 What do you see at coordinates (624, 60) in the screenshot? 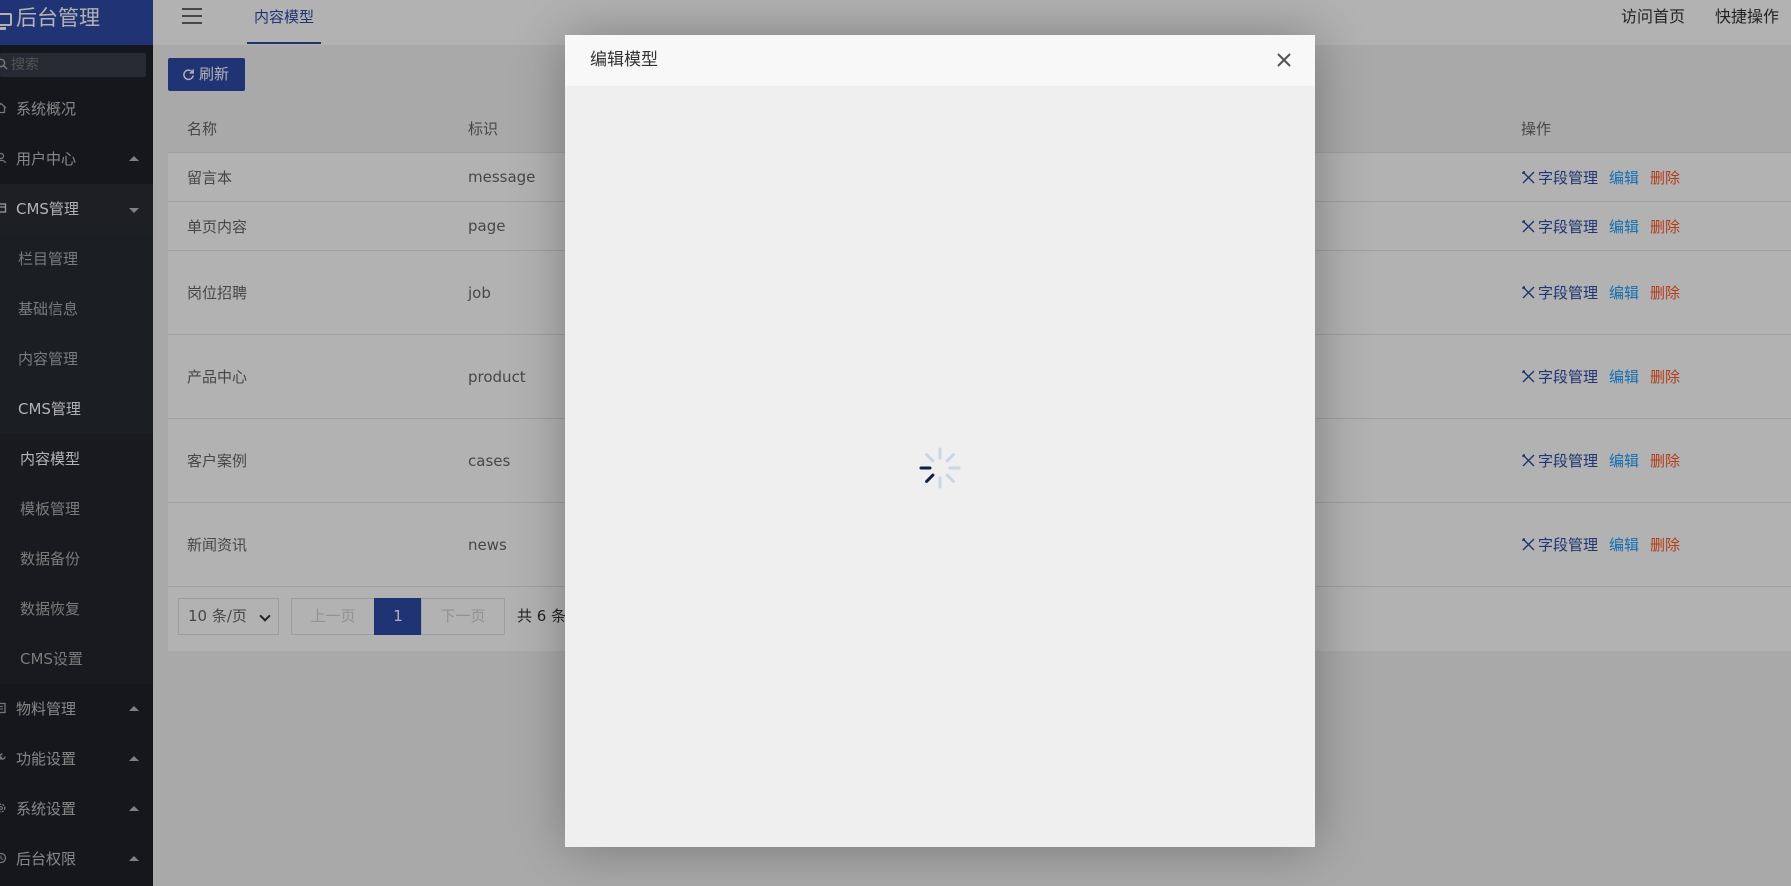
I see `dialog-title: 编辑模型` at bounding box center [624, 60].